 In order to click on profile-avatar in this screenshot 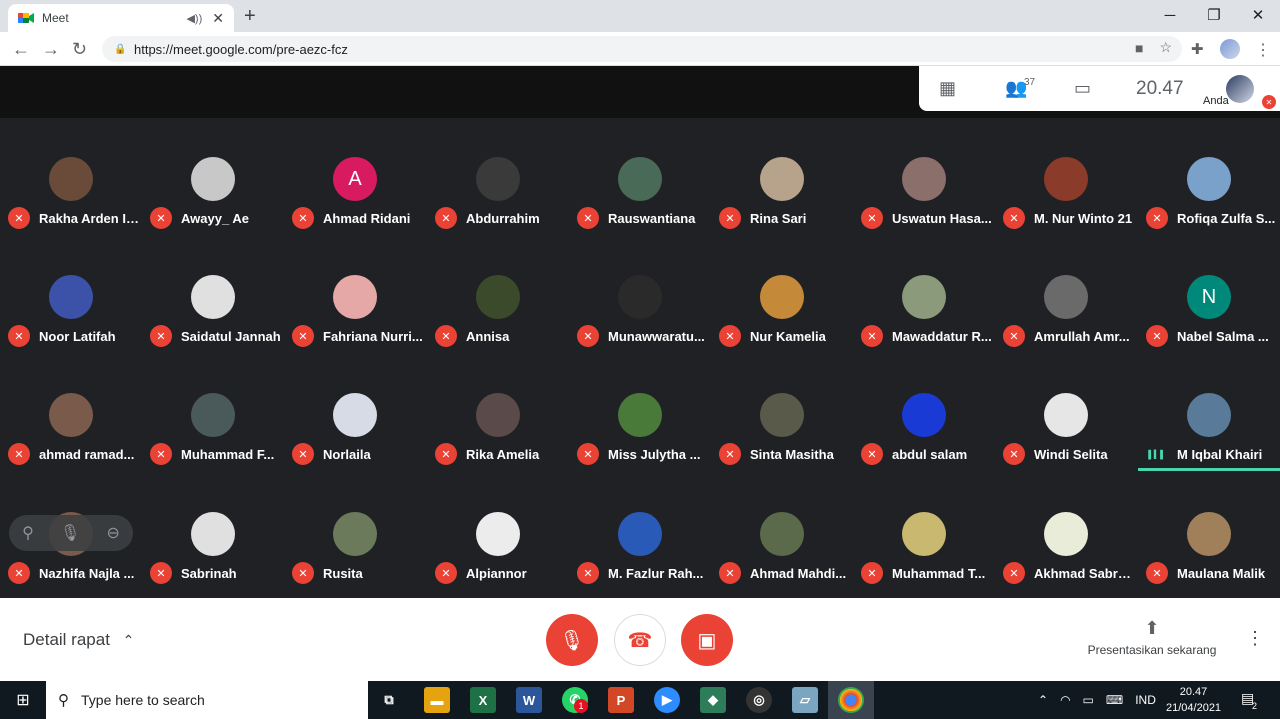, I will do `click(1230, 49)`.